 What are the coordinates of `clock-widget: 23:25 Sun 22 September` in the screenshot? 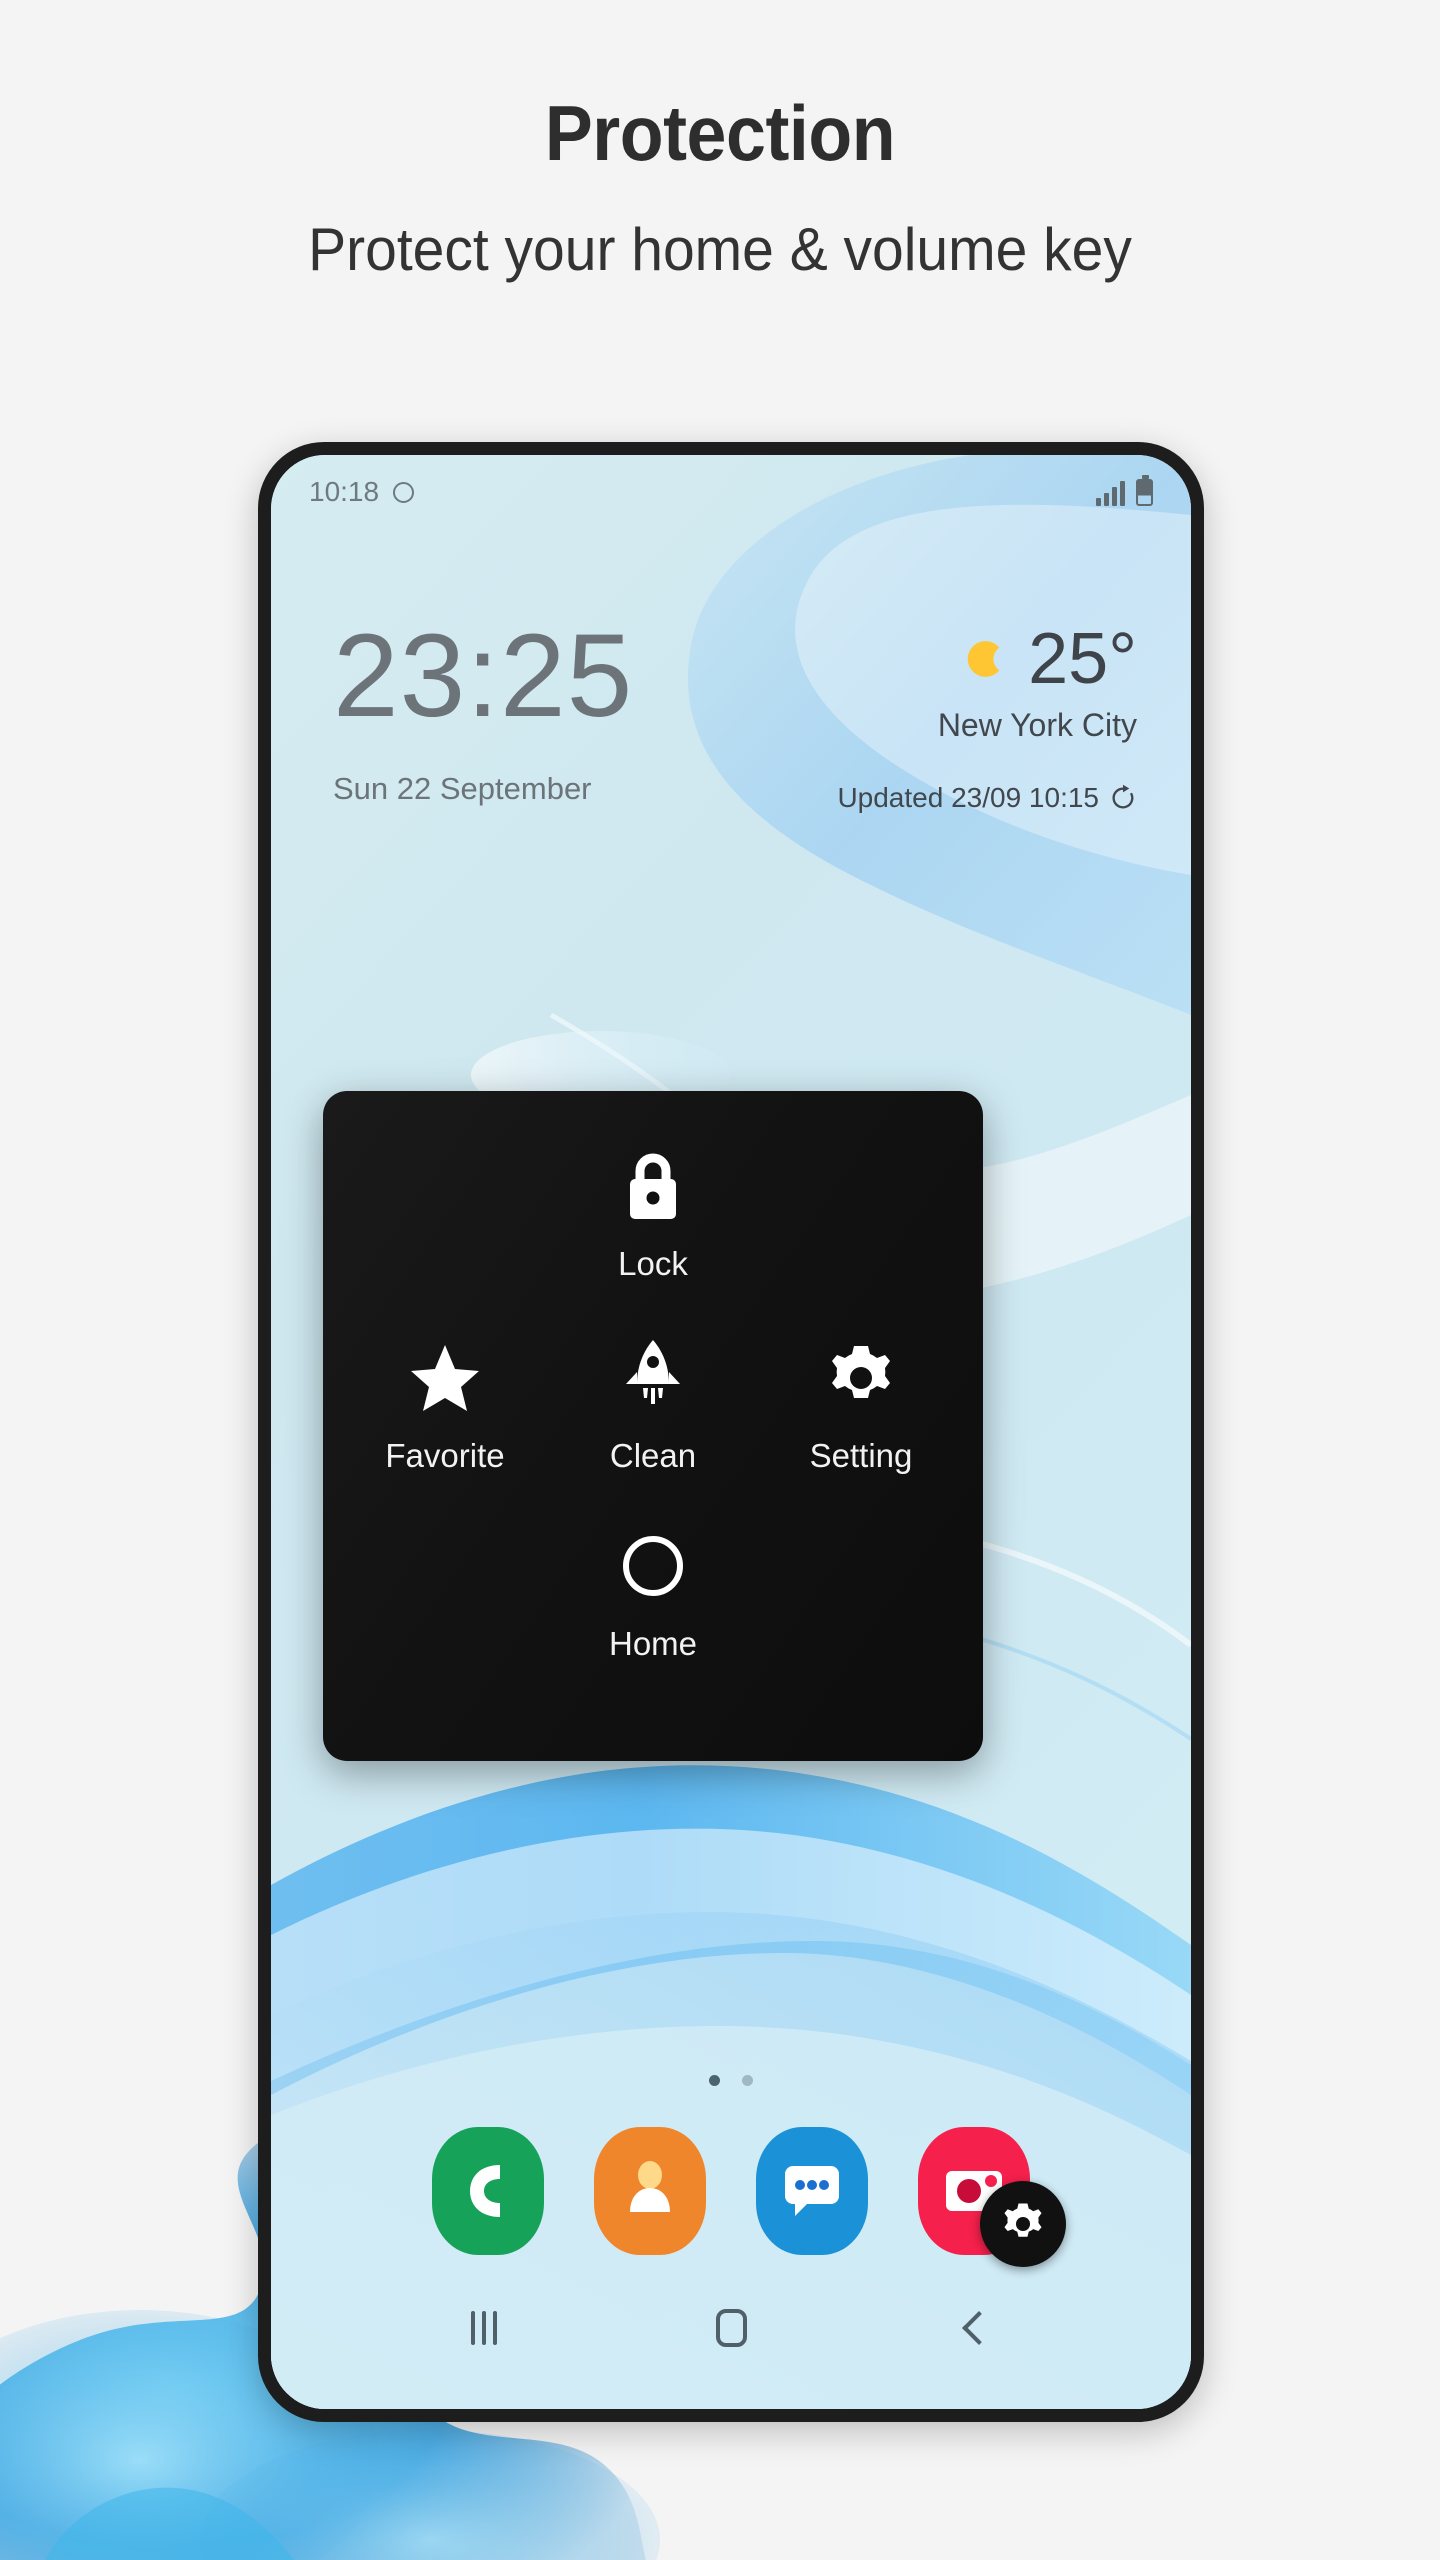 It's located at (483, 712).